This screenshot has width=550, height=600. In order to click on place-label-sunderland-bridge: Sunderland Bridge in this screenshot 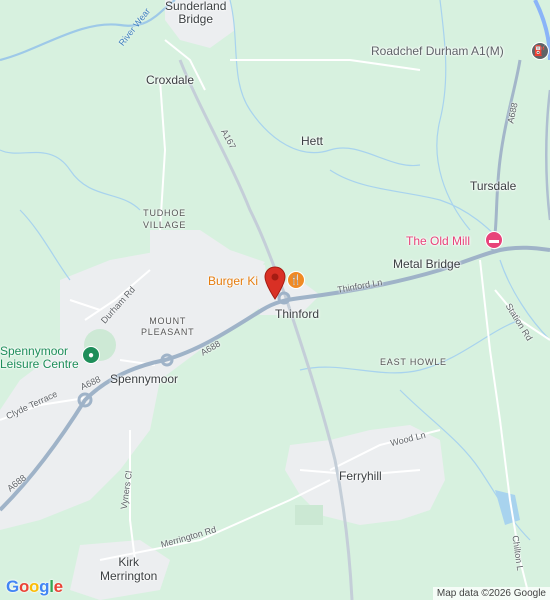, I will do `click(196, 13)`.